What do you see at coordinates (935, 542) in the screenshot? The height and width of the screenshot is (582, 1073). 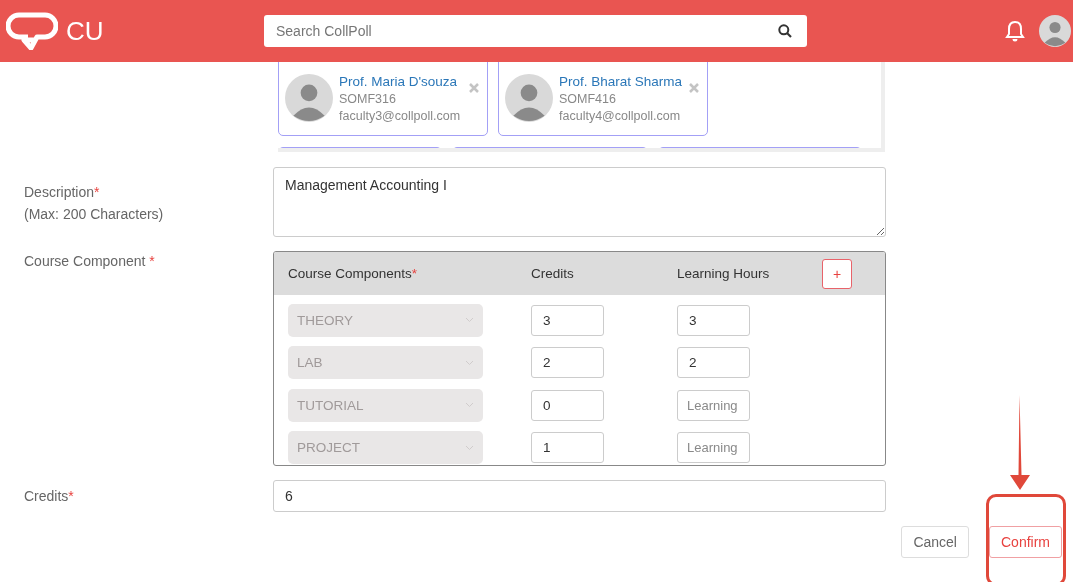 I see `cancel-button: Cancel` at bounding box center [935, 542].